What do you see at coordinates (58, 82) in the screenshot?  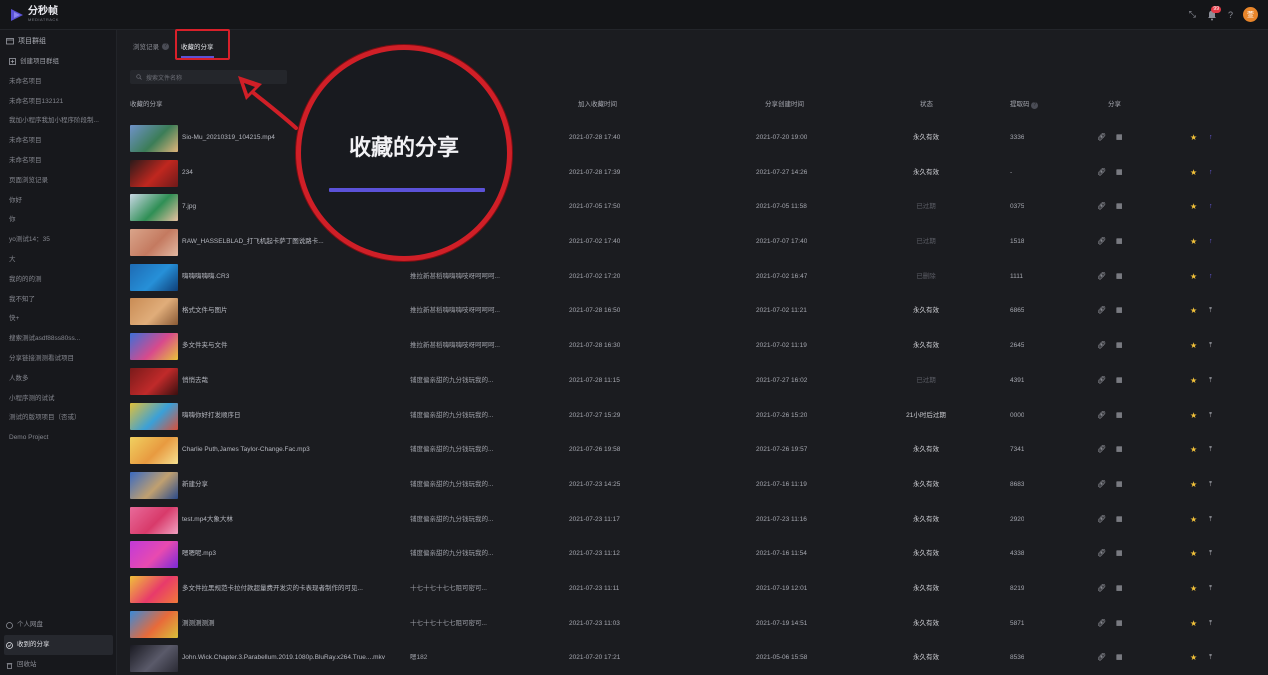 I see `sidebar-item: 未命名项目` at bounding box center [58, 82].